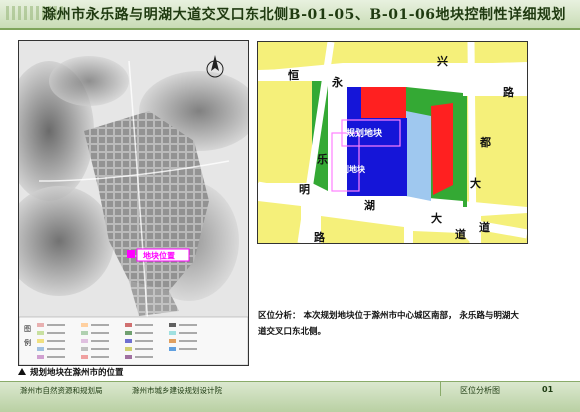 The height and width of the screenshot is (412, 580). What do you see at coordinates (304, 189) in the screenshot?
I see `road-label: 明` at bounding box center [304, 189].